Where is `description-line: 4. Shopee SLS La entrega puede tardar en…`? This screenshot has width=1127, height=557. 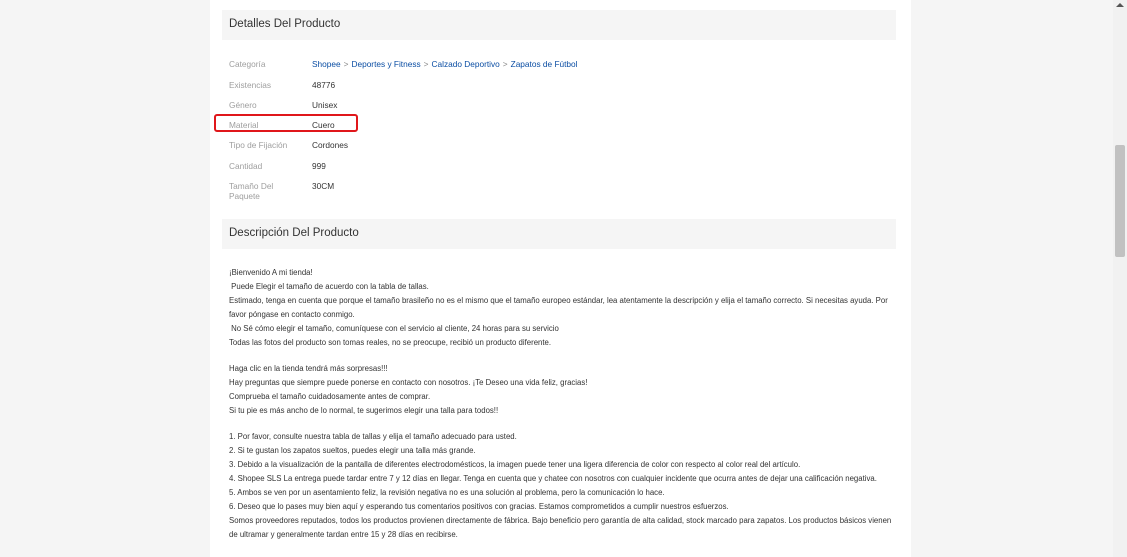 description-line: 4. Shopee SLS La entrega puede tardar en… is located at coordinates (553, 478).